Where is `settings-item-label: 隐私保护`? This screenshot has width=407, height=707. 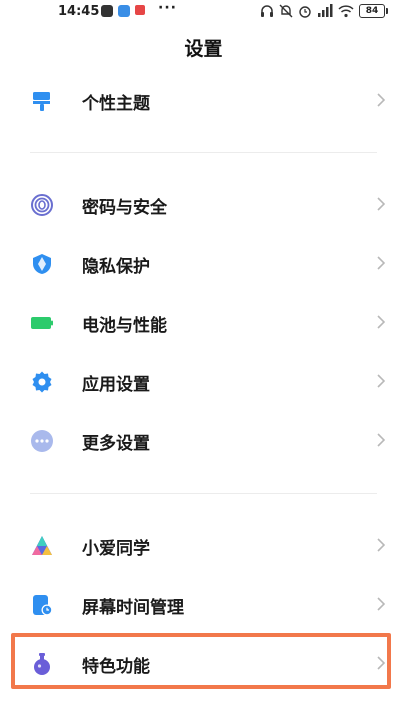
settings-item-label: 隐私保护 is located at coordinates (116, 267).